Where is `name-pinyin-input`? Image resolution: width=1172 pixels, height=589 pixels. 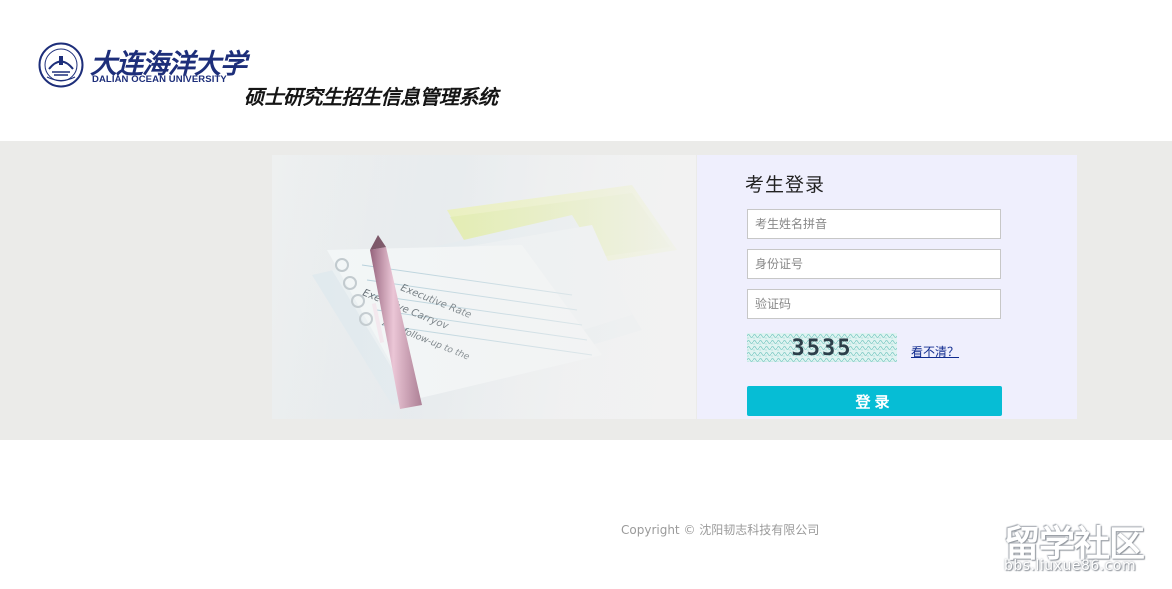
name-pinyin-input is located at coordinates (874, 224).